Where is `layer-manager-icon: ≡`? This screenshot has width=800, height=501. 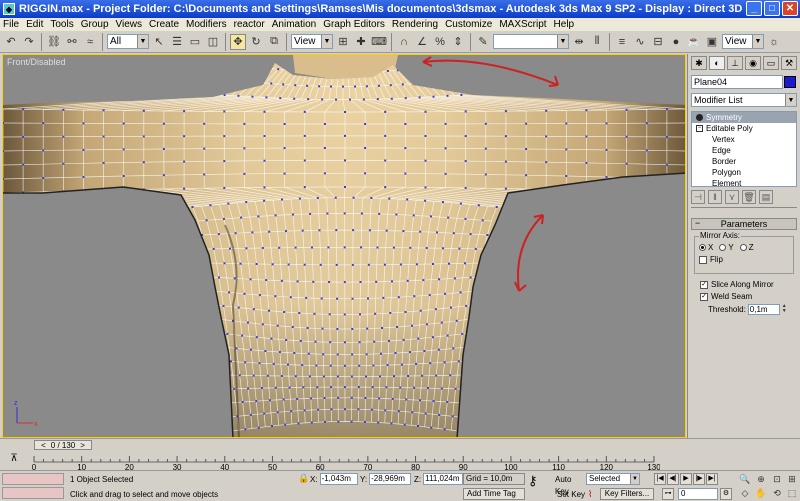
layer-manager-icon: ≡ is located at coordinates (622, 42).